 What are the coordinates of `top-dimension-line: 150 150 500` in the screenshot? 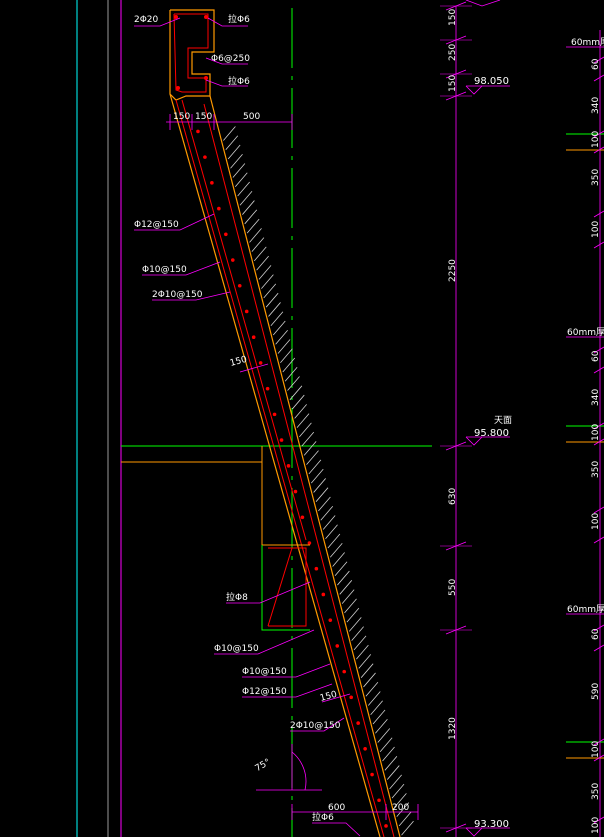 It's located at (229, 121).